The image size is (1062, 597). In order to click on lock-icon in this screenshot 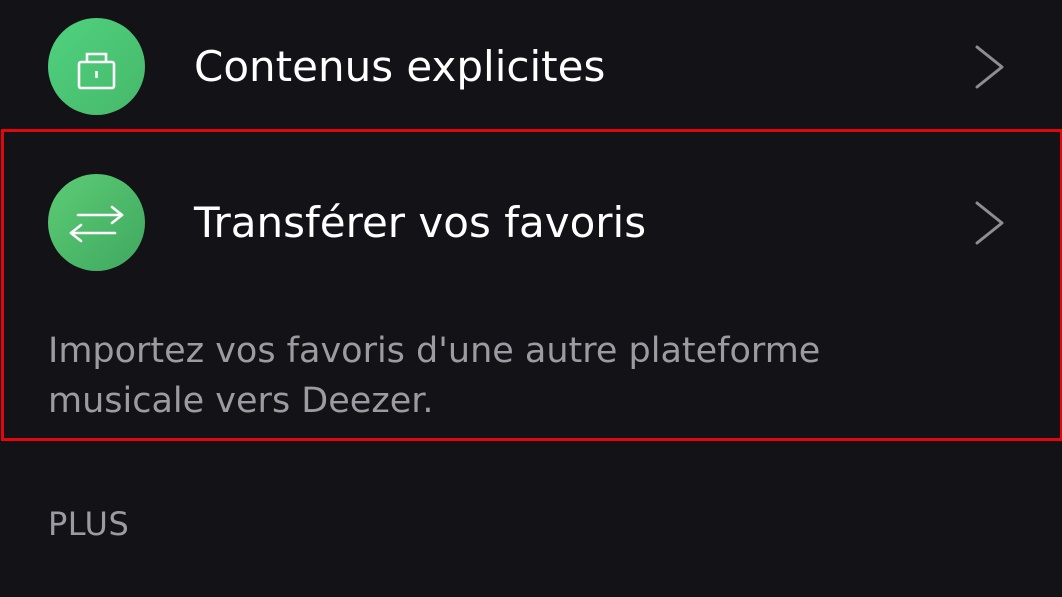, I will do `click(96, 66)`.